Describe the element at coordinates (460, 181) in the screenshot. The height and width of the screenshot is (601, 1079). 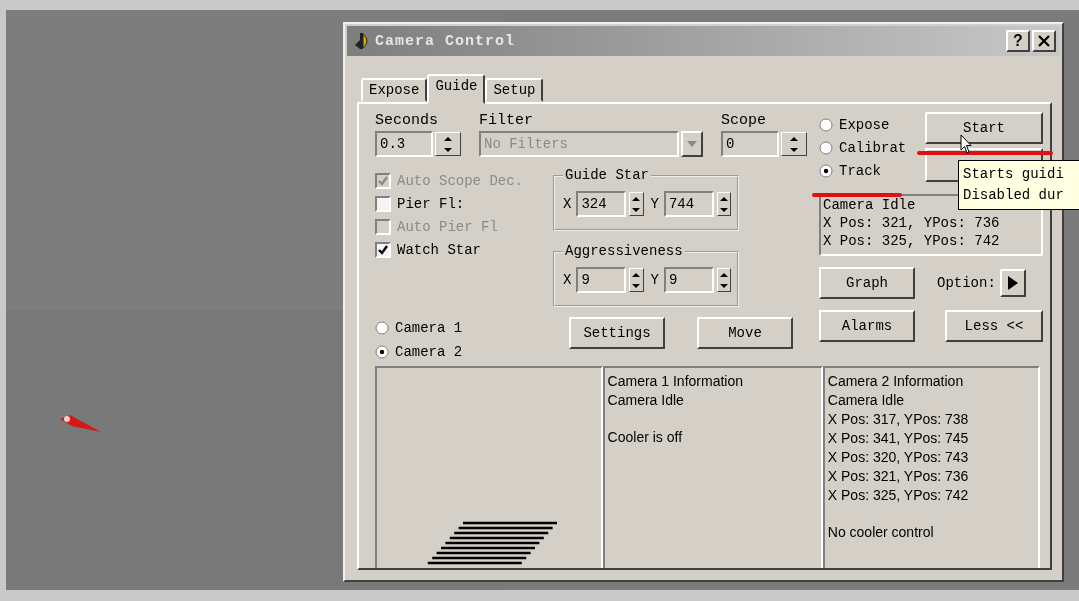
I see `checkbox-label: Auto Scope Dec.` at that location.